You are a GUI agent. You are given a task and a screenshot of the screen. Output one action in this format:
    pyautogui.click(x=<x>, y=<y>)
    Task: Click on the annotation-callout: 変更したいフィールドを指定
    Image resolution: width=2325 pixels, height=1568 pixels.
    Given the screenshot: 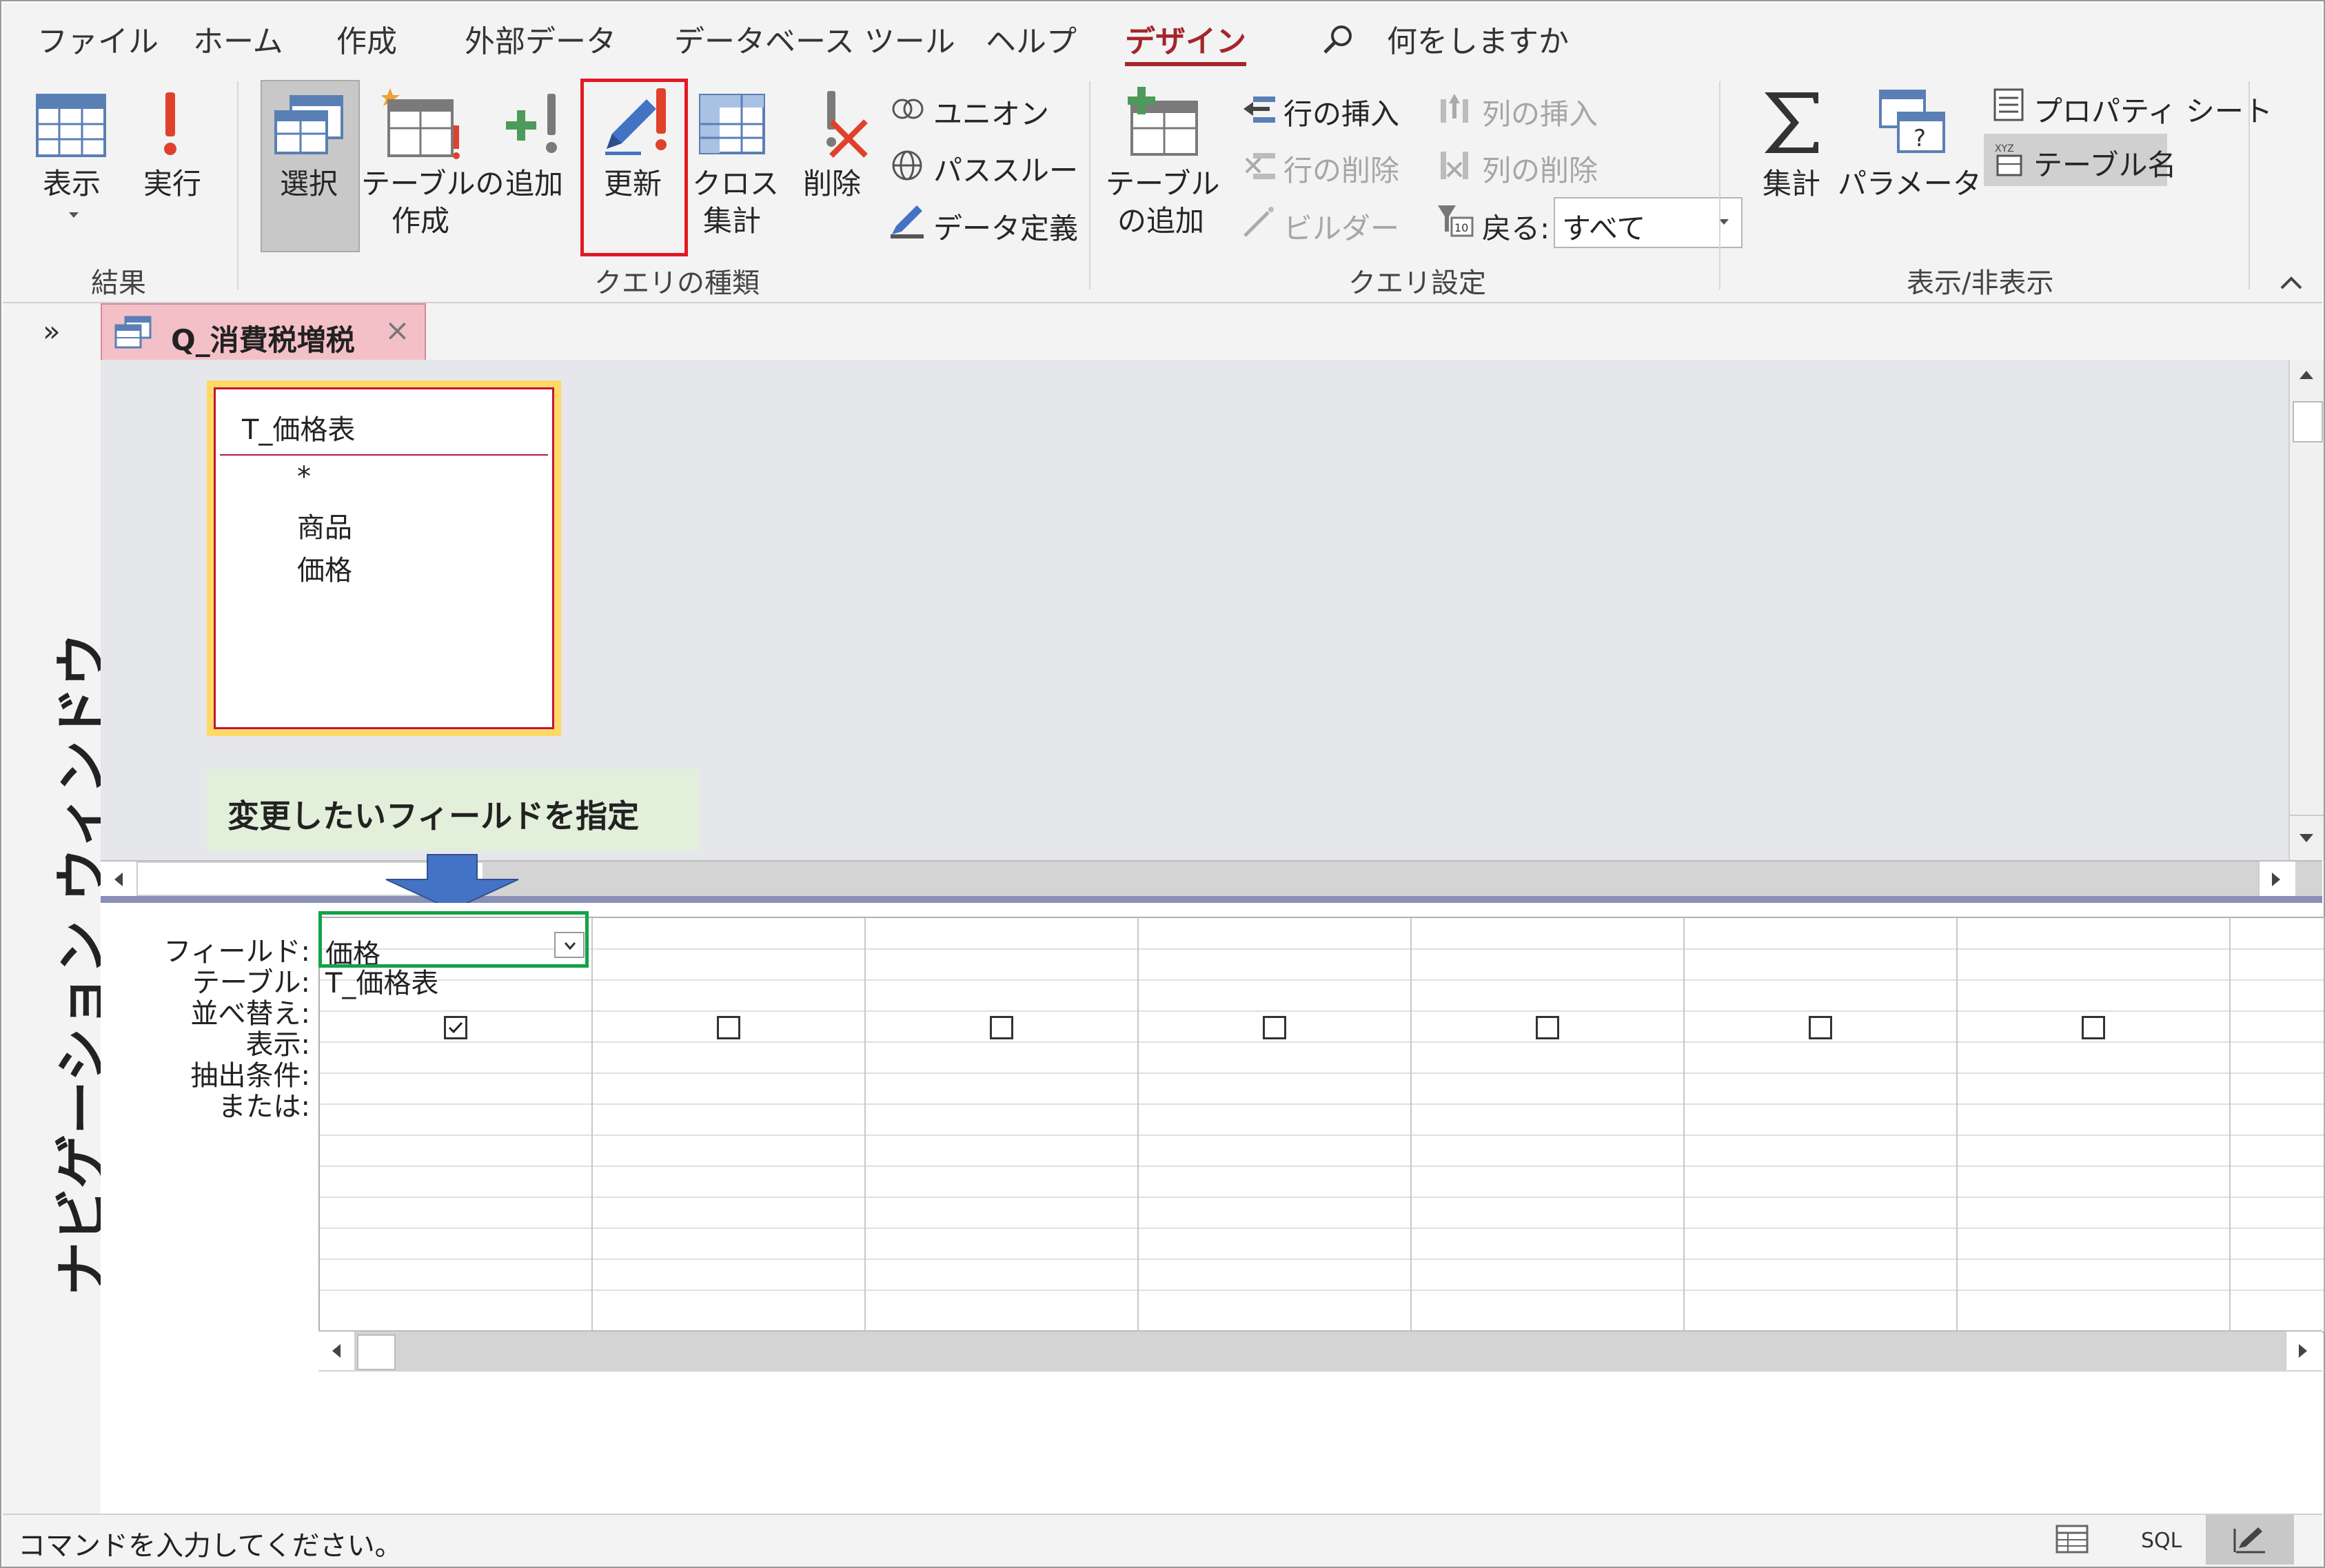 What is the action you would take?
    pyautogui.click(x=453, y=810)
    